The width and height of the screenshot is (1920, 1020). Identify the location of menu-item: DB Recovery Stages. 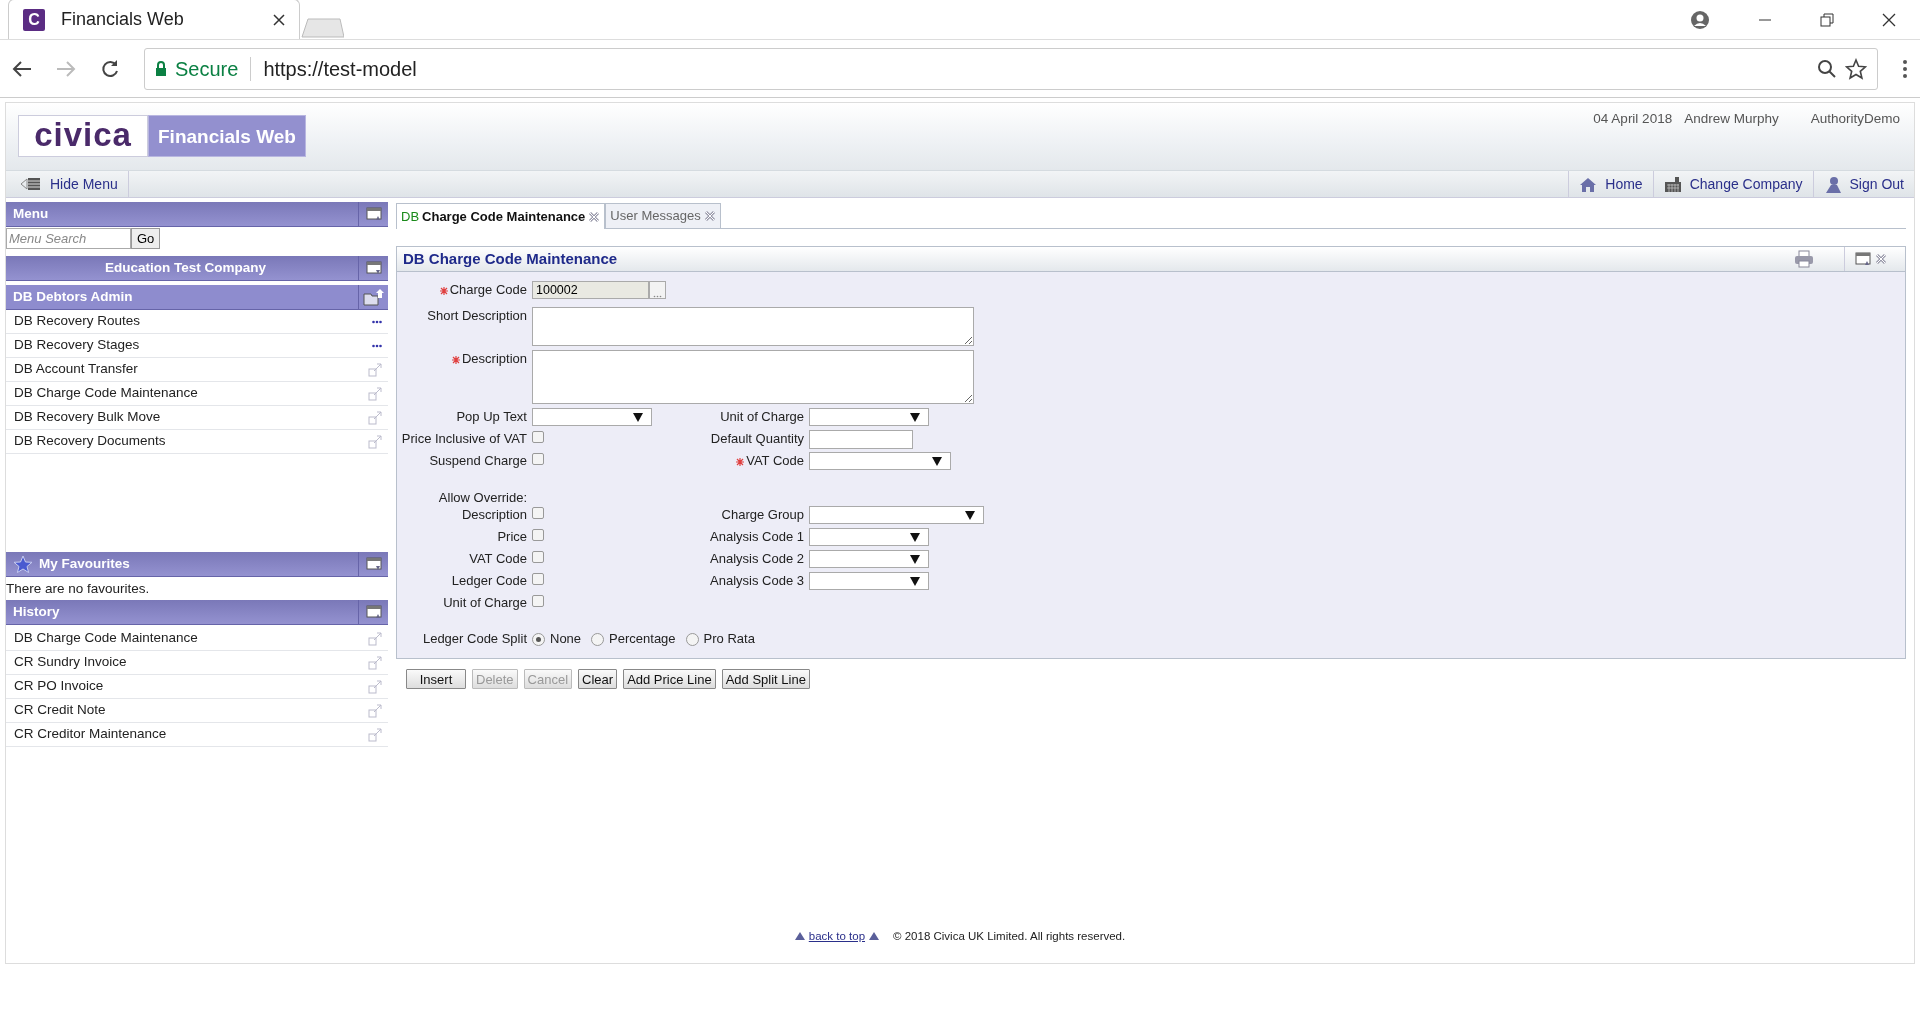
(197, 346).